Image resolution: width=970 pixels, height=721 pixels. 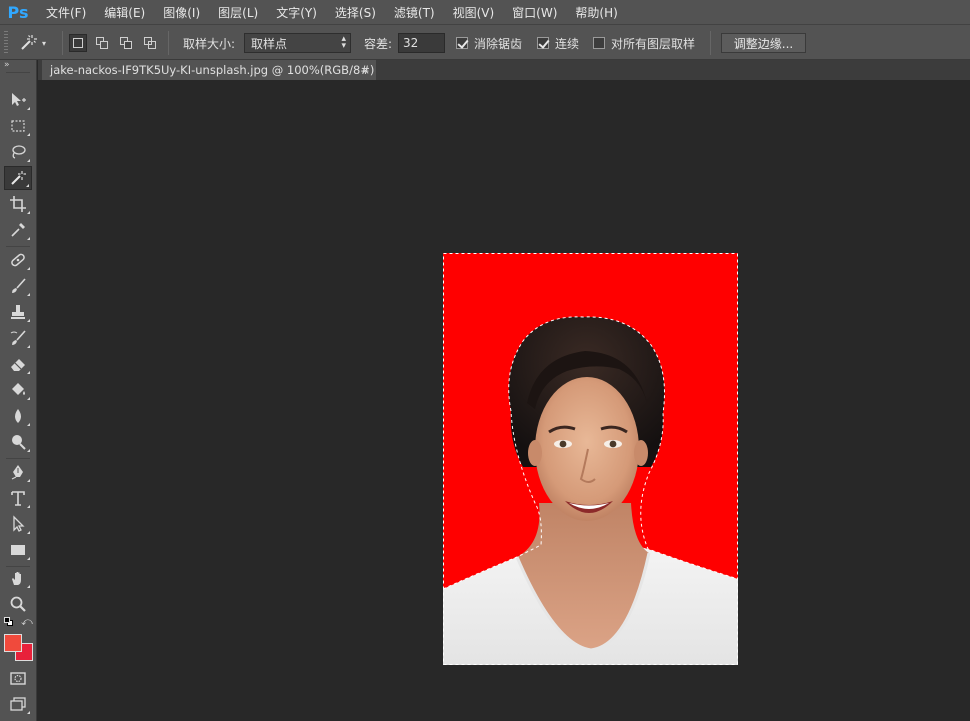 I want to click on crop-icon, so click(x=18, y=204).